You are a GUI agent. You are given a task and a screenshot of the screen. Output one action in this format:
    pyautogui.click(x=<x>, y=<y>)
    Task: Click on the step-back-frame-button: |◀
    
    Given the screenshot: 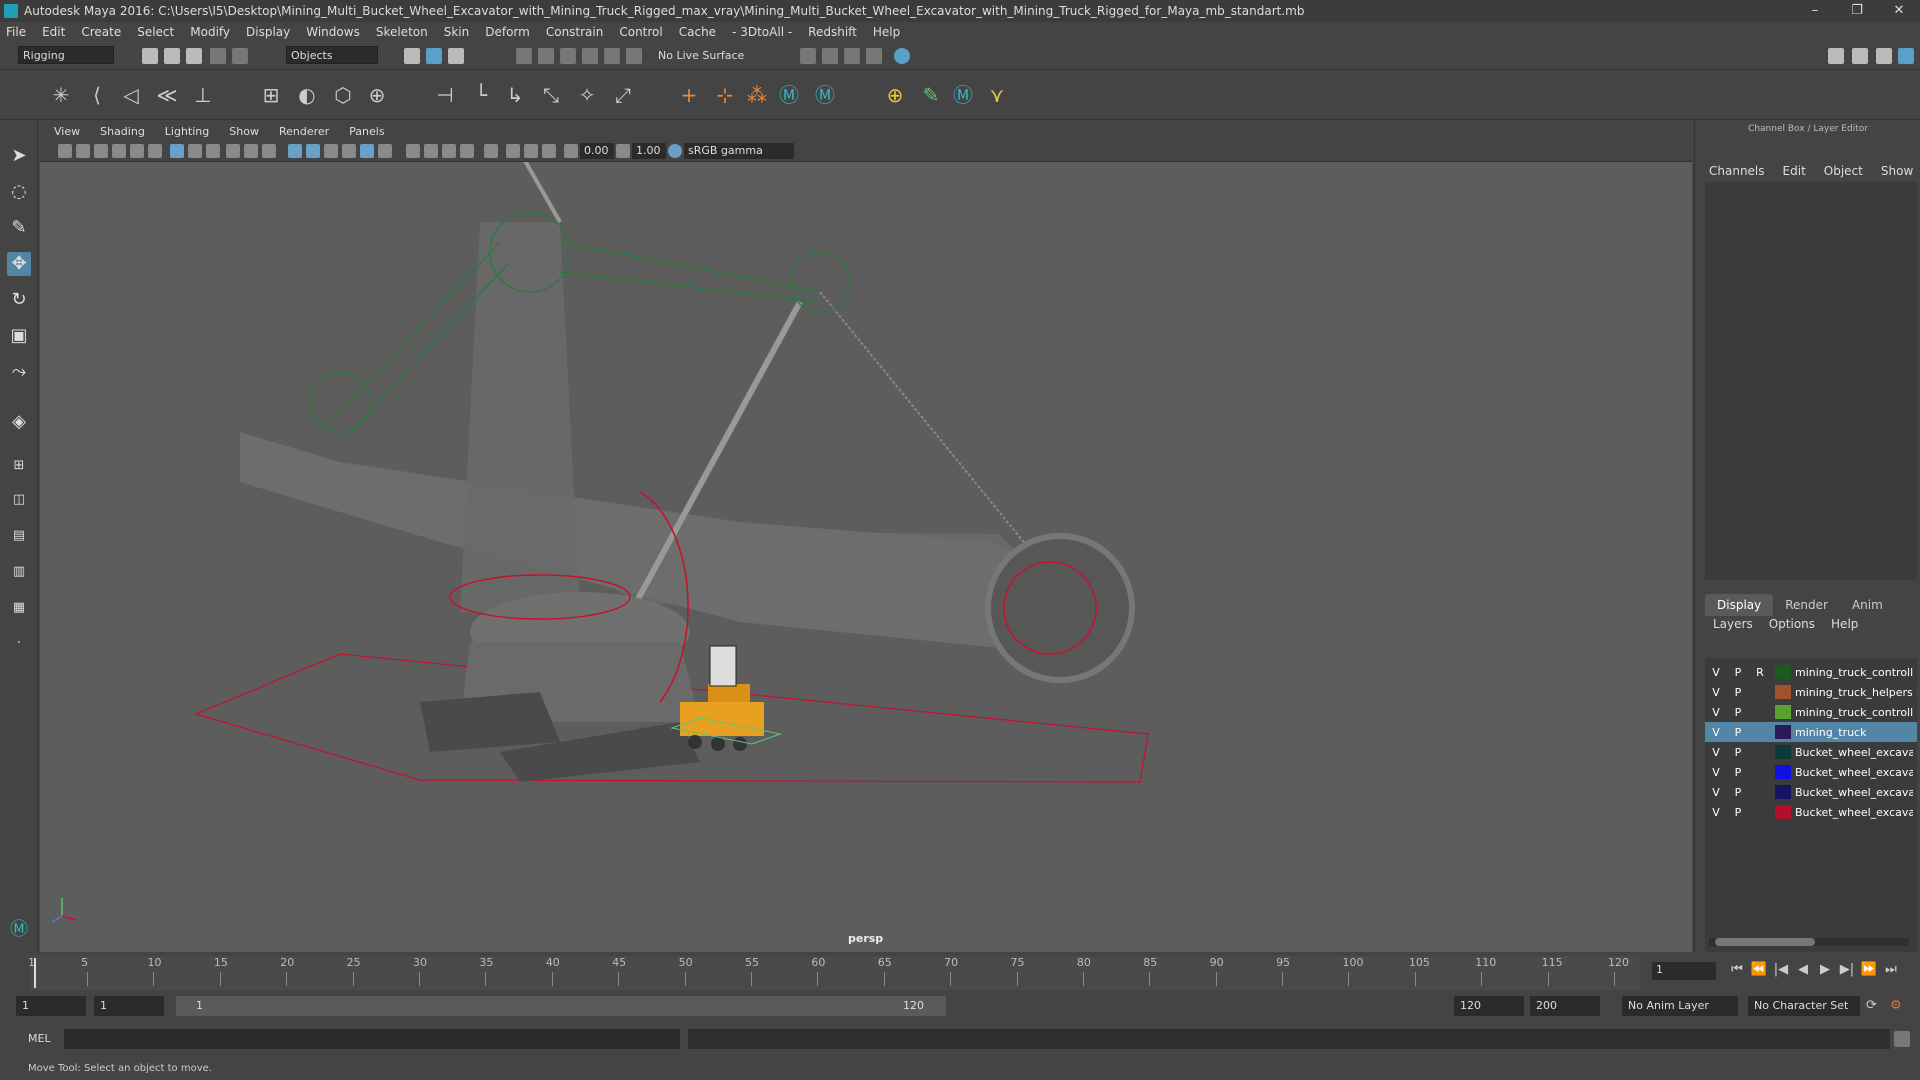 What is the action you would take?
    pyautogui.click(x=1781, y=969)
    